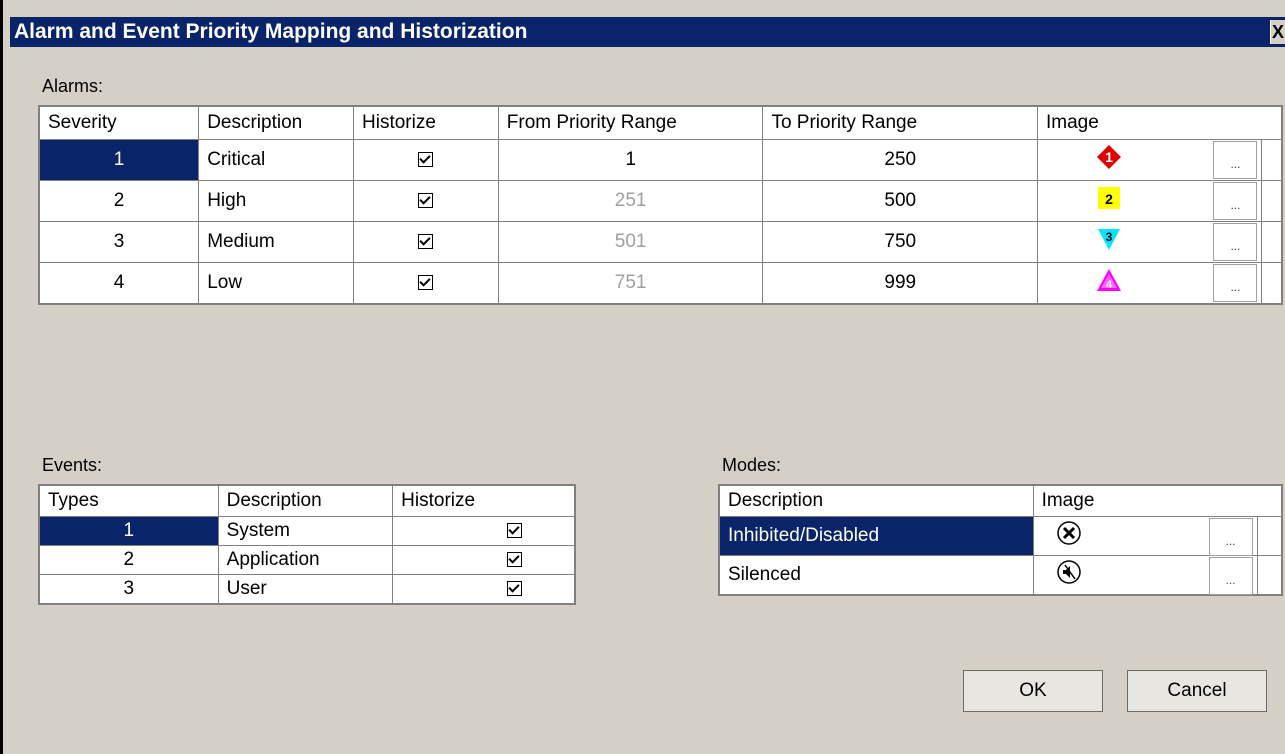 The image size is (1285, 754). What do you see at coordinates (276, 242) in the screenshot?
I see `description-cell: Medium` at bounding box center [276, 242].